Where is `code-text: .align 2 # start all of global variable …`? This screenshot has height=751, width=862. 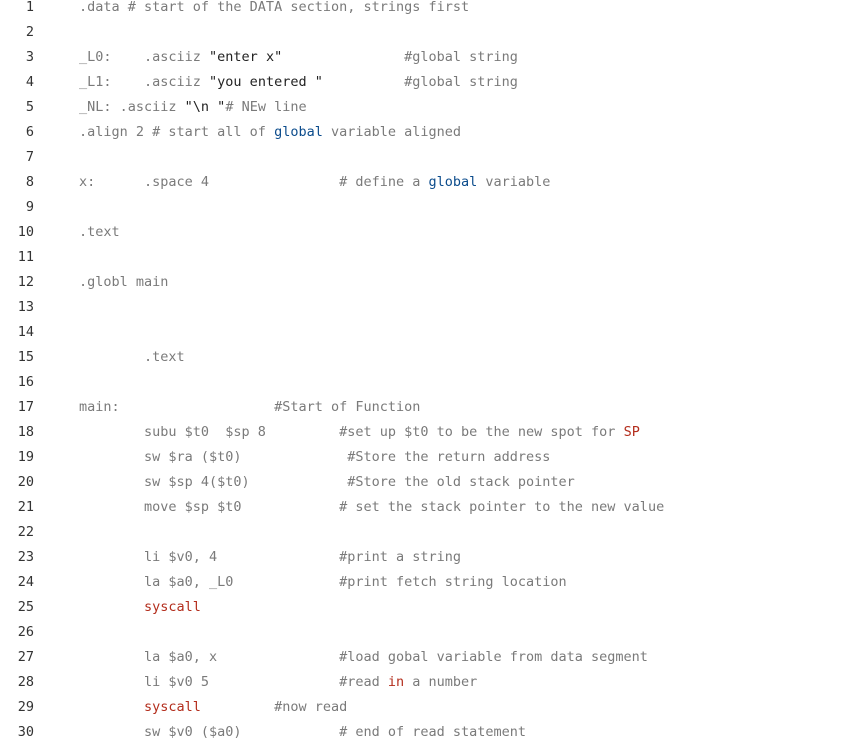 code-text: .align 2 # start all of global variable … is located at coordinates (270, 132).